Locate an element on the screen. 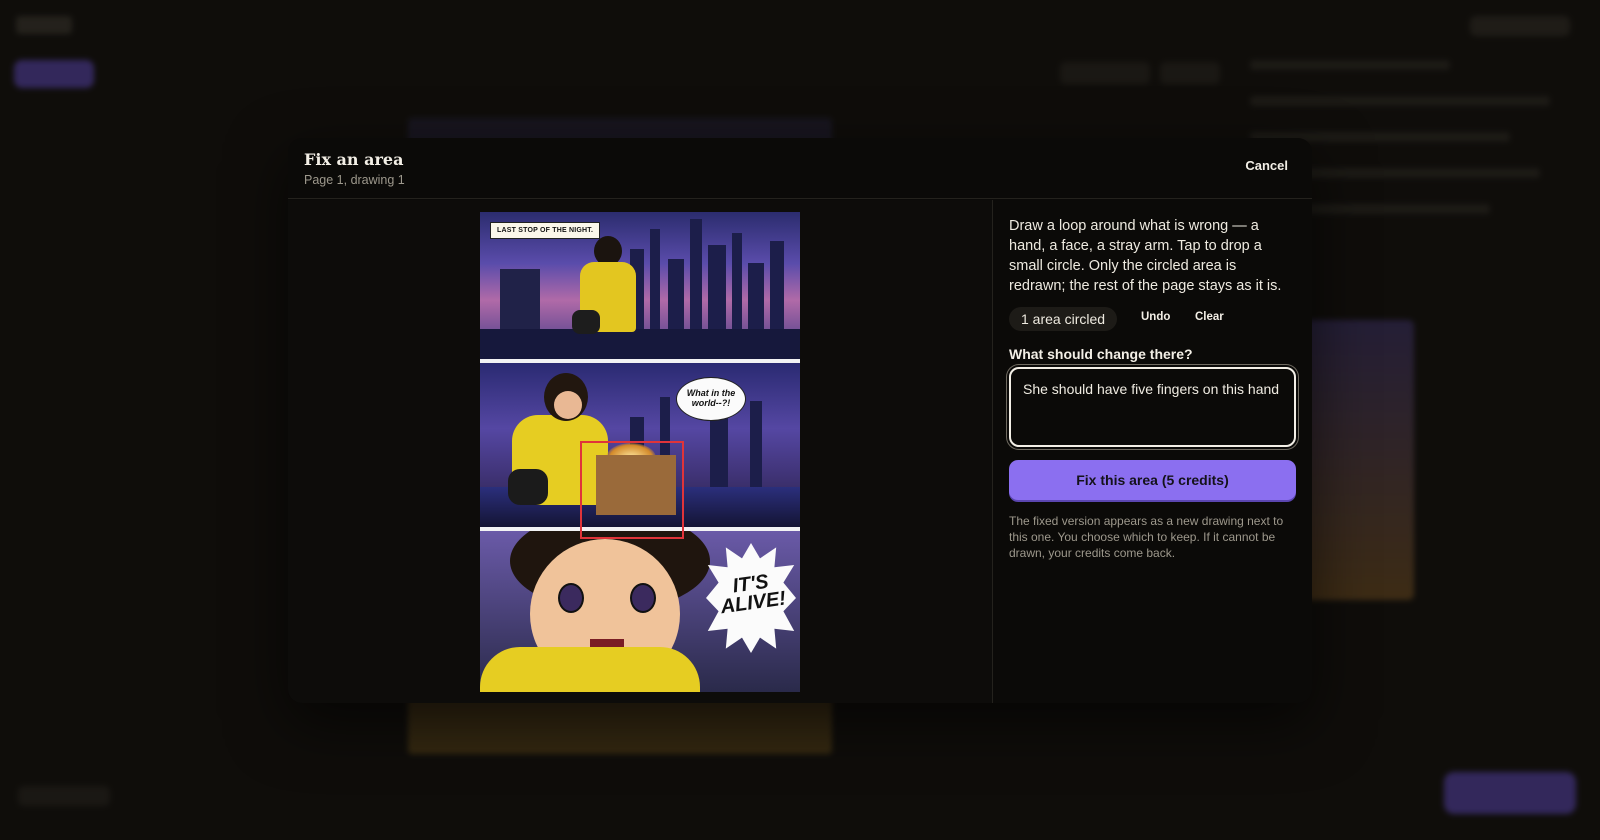 The height and width of the screenshot is (840, 1600). clear-button: Clear is located at coordinates (1209, 317).